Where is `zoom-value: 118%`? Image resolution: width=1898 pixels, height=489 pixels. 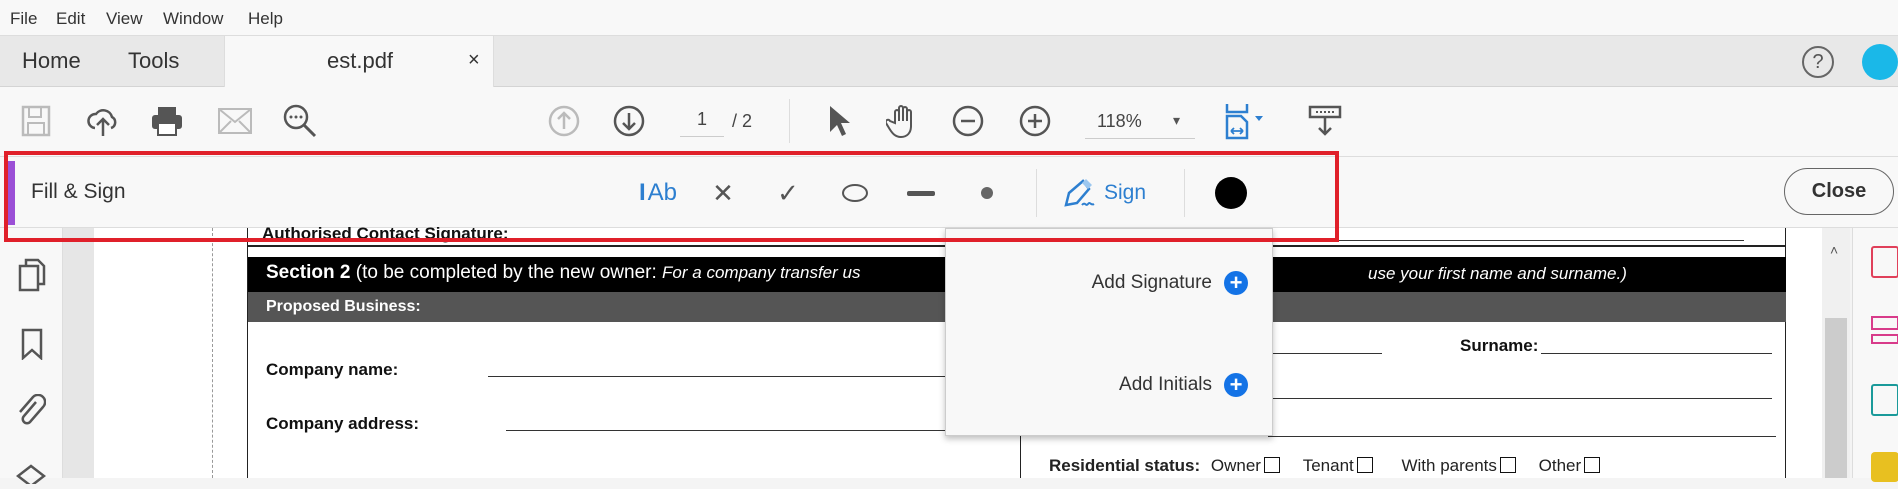 zoom-value: 118% is located at coordinates (1119, 121).